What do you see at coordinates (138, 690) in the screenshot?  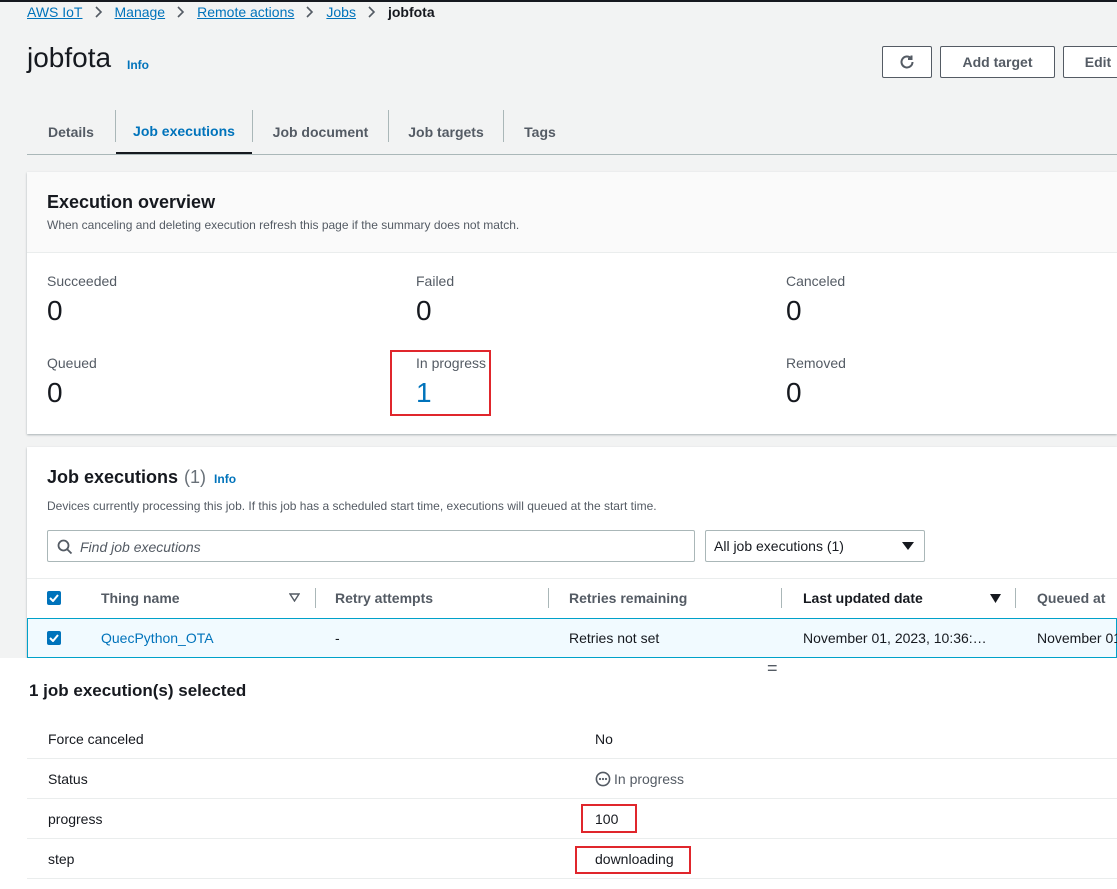 I see `split-panel-title: 1 job execution(s) selected` at bounding box center [138, 690].